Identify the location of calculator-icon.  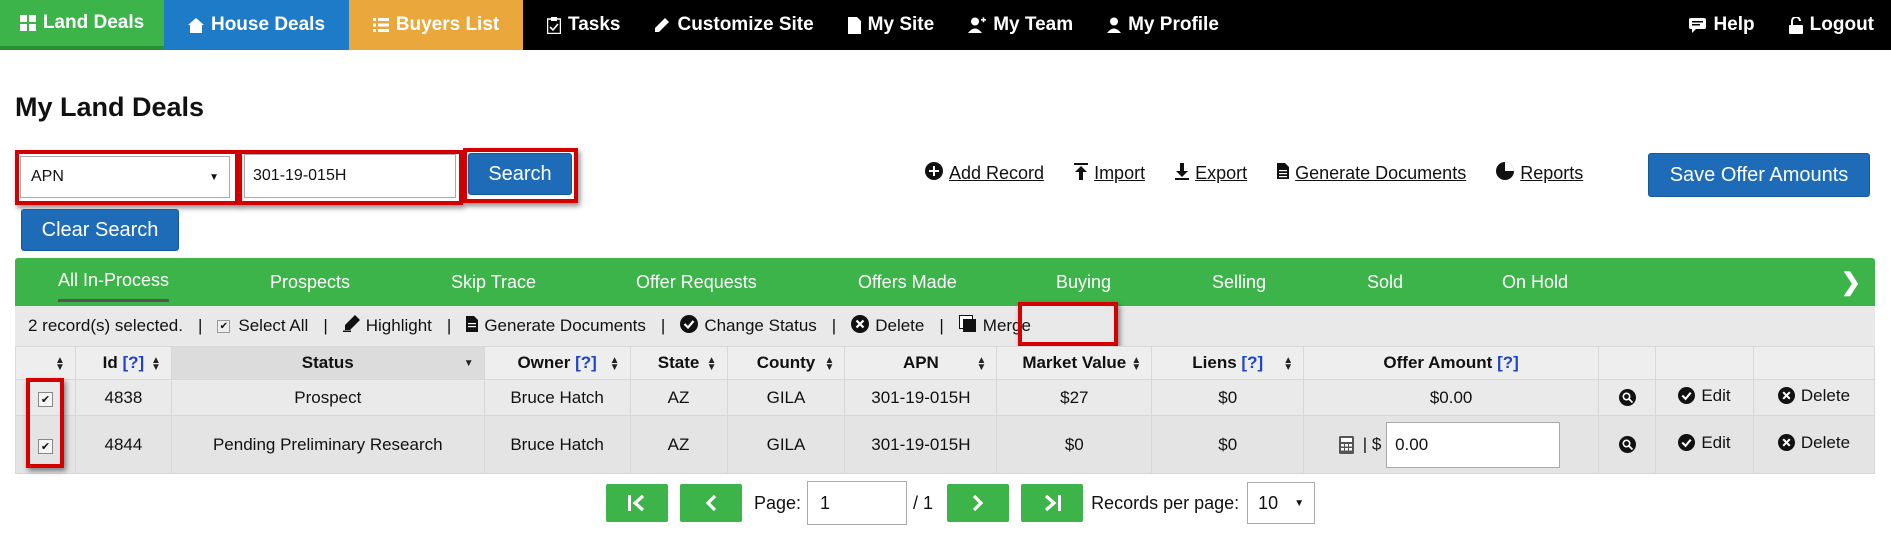
(1346, 444).